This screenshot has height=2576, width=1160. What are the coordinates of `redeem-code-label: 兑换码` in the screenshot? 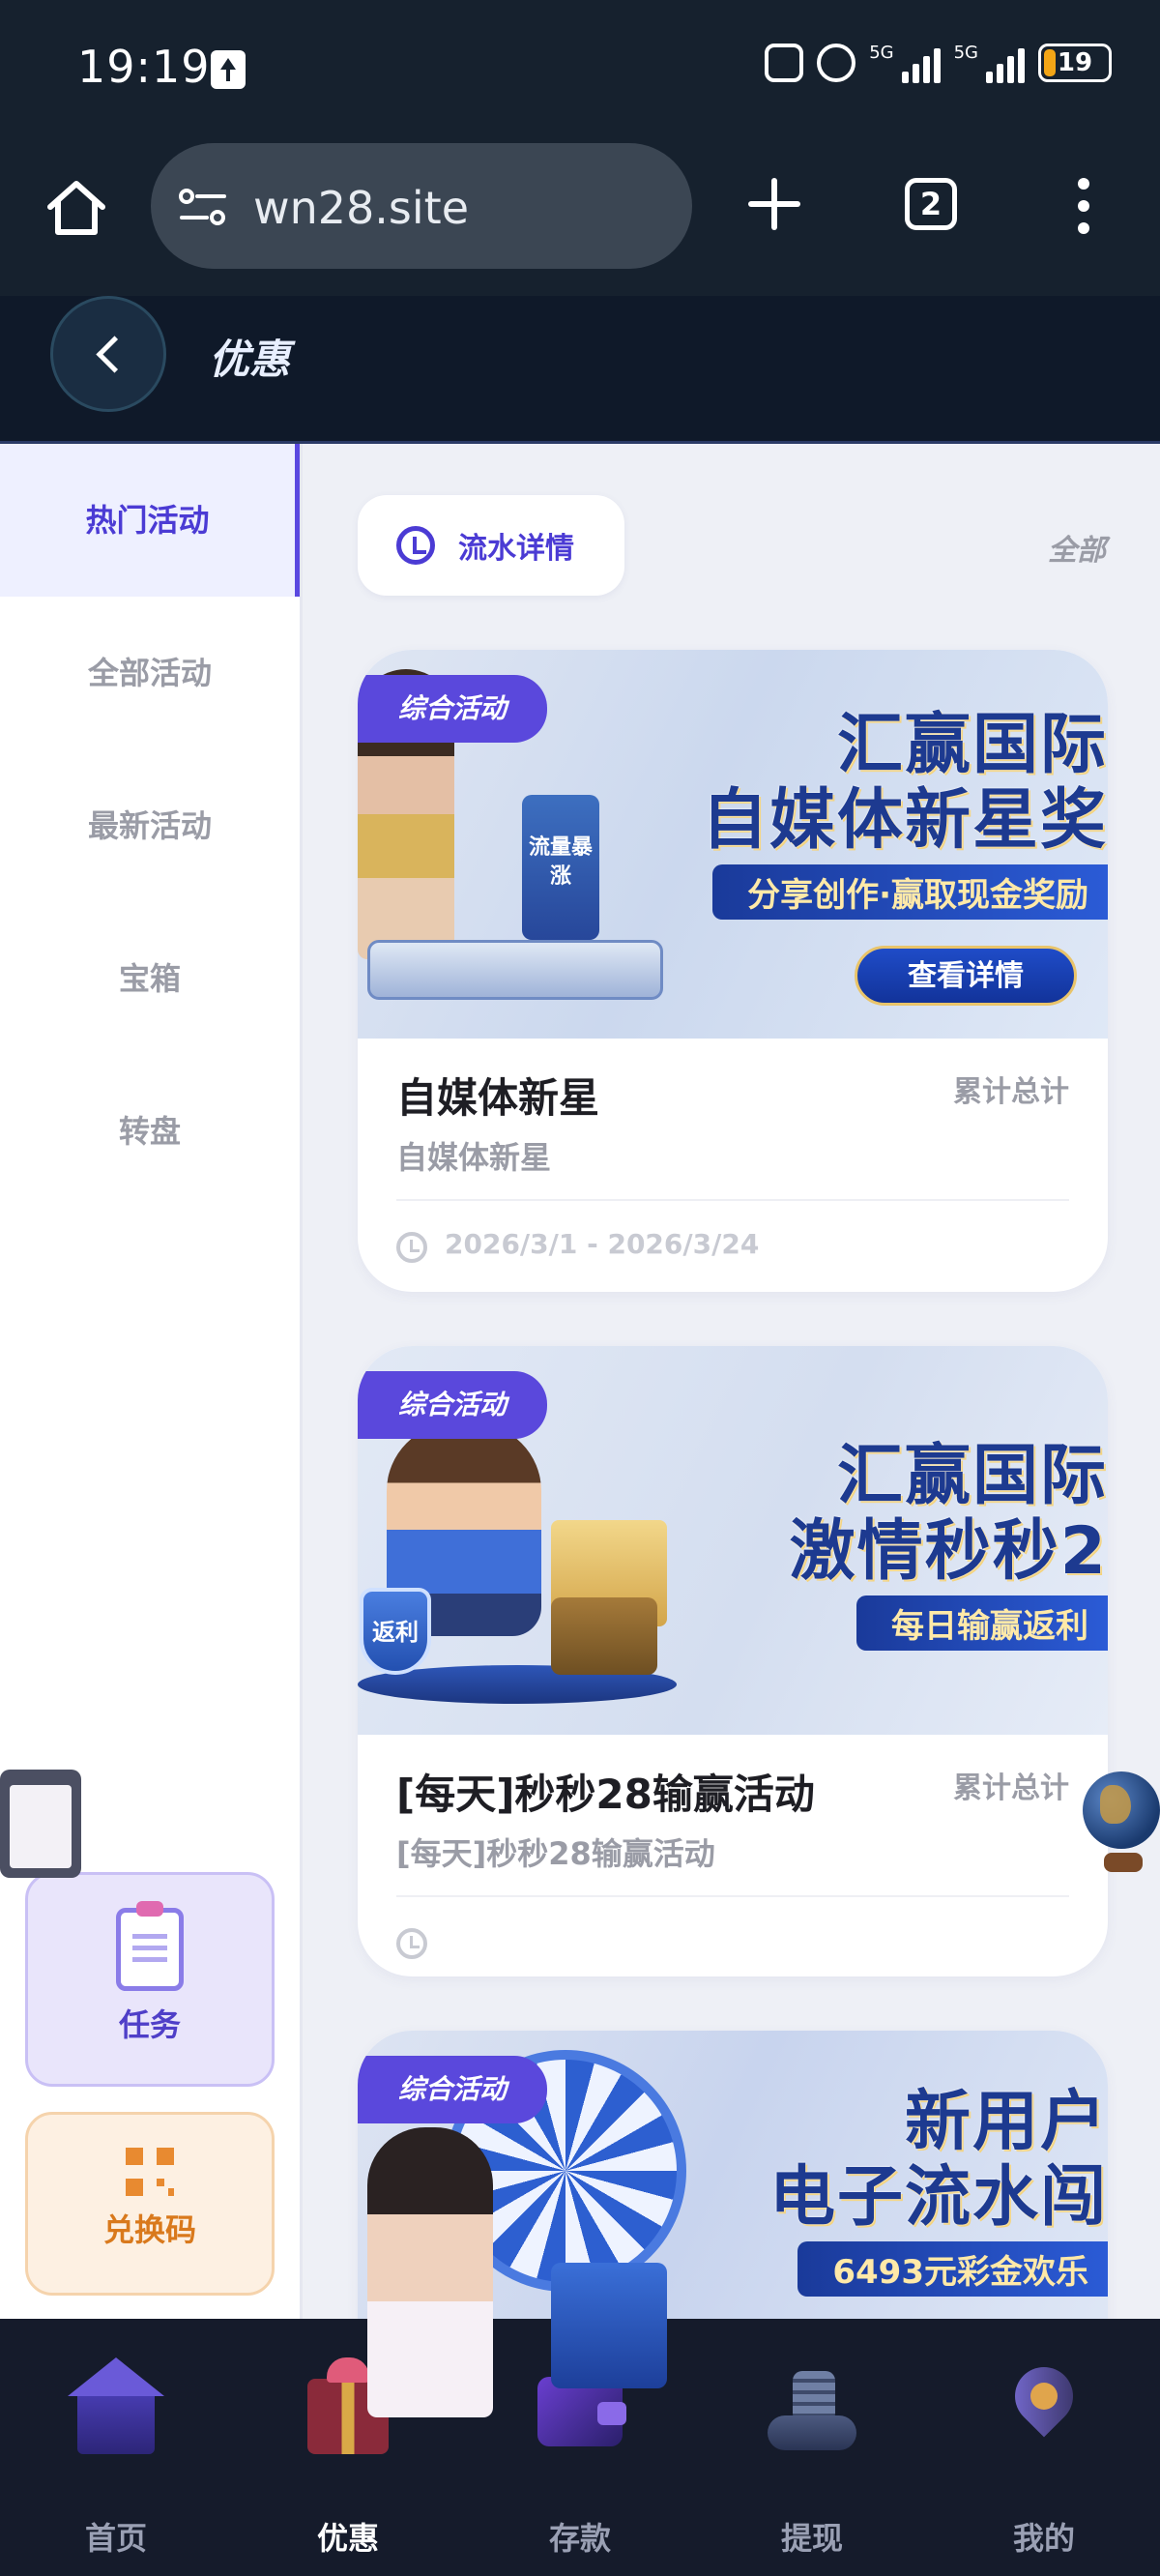 It's located at (149, 2229).